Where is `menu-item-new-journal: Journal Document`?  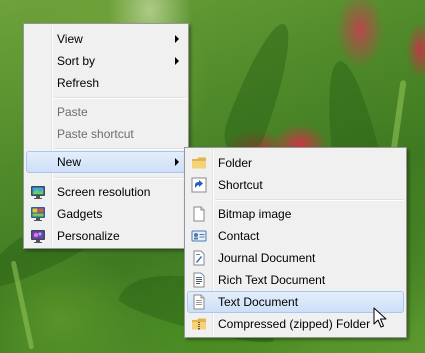
menu-item-new-journal: Journal Document is located at coordinates (295, 258).